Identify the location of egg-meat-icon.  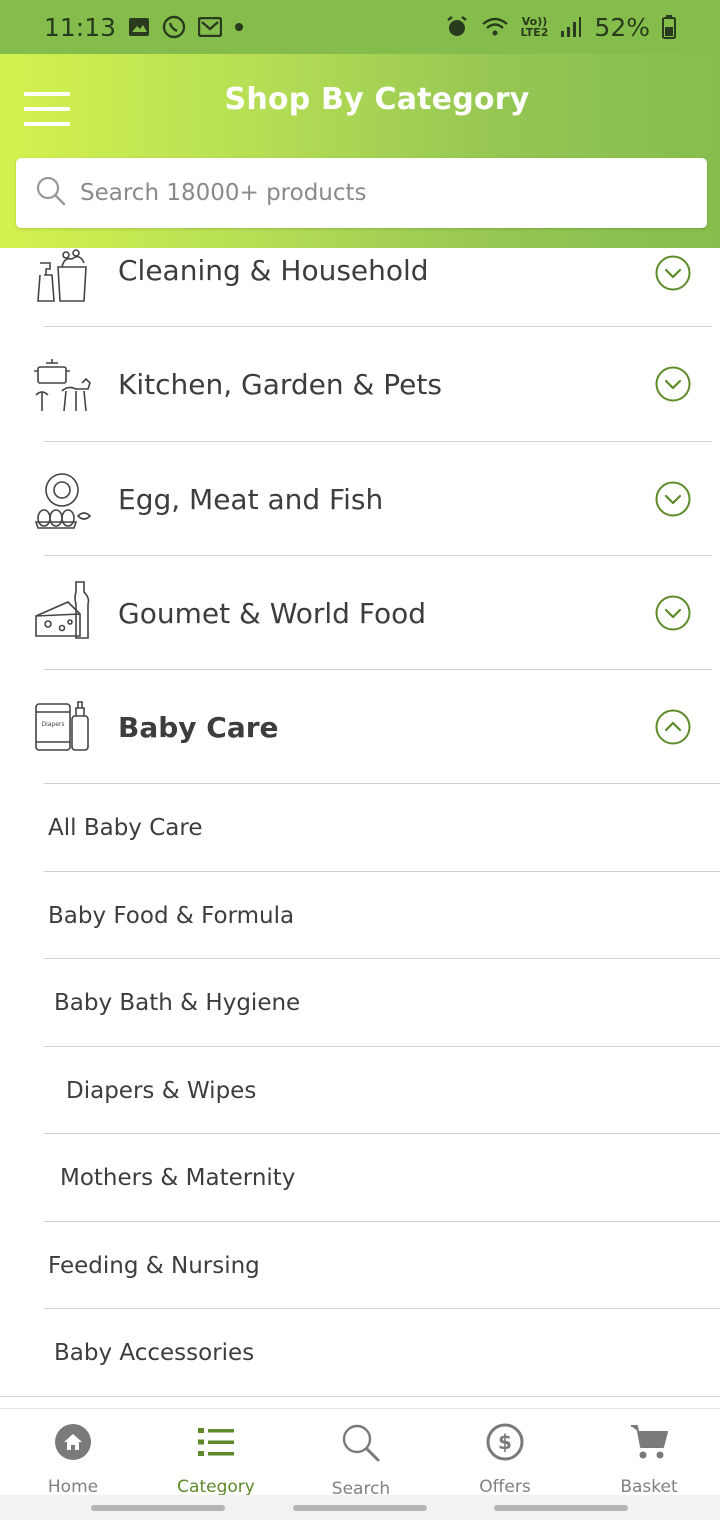
(63, 501).